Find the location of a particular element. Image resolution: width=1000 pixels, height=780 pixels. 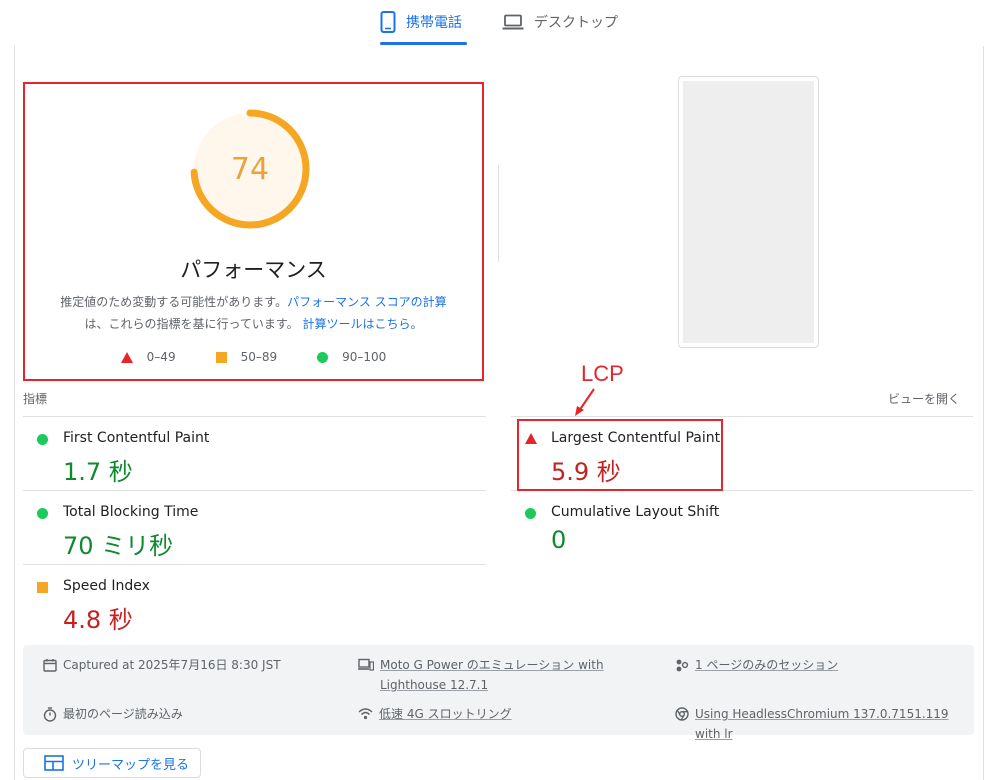

screenshot-placeholder is located at coordinates (748, 212).